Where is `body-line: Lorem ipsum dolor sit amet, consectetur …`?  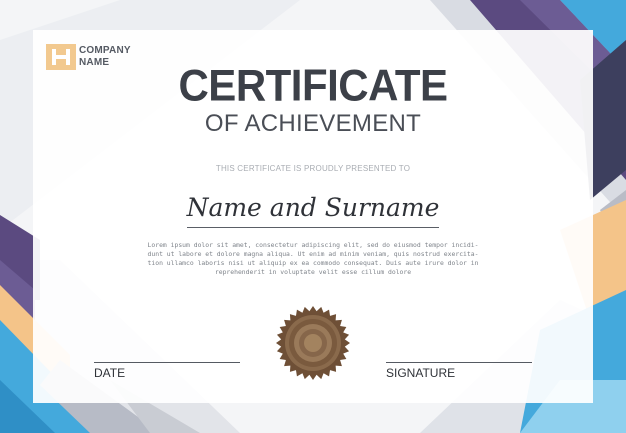
body-line: Lorem ipsum dolor sit amet, consectetur … is located at coordinates (313, 245).